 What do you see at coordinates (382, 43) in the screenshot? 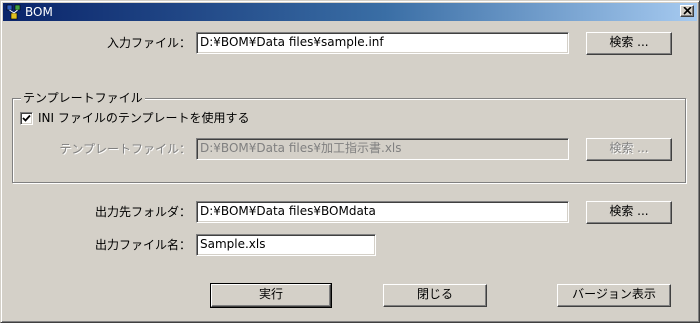
I see `input-file-field: D:¥BOM¥Data files¥sample.inf` at bounding box center [382, 43].